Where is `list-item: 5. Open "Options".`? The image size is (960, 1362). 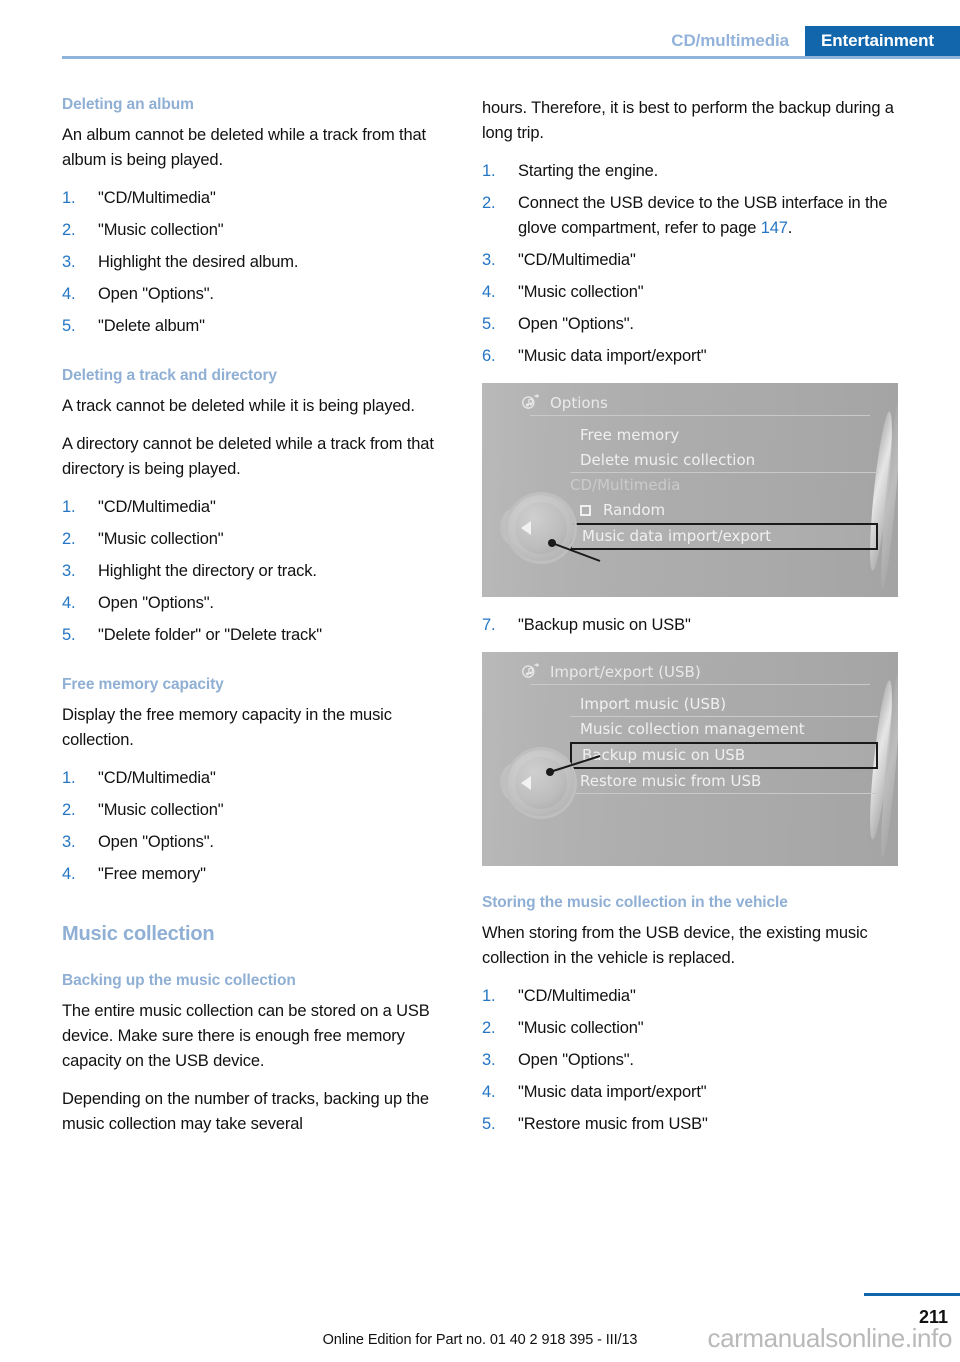 list-item: 5. Open "Options". is located at coordinates (690, 324).